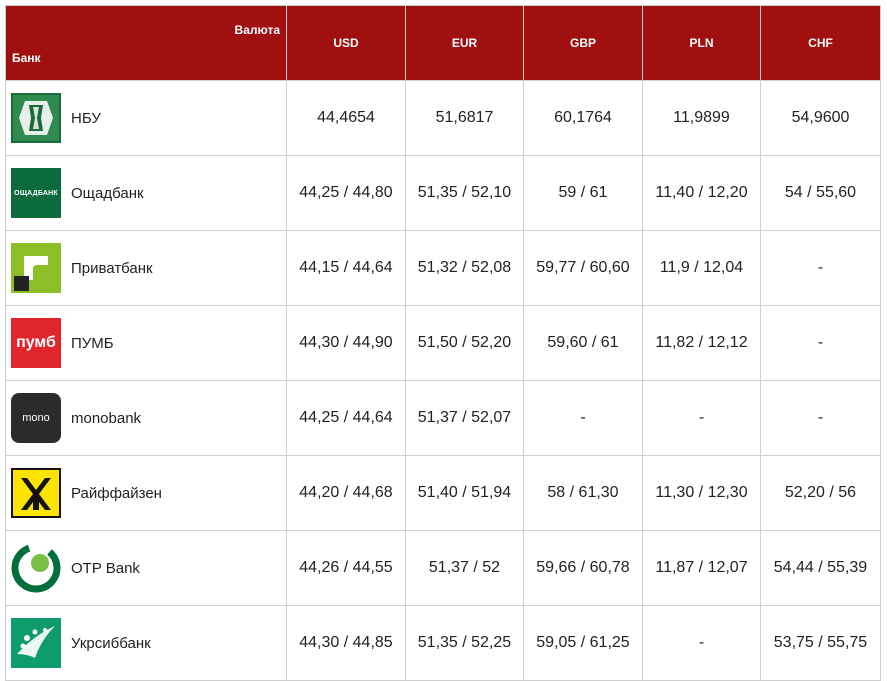 The image size is (887, 681). Describe the element at coordinates (583, 343) in the screenshot. I see `rate-gbp: 59,60 / 61` at that location.